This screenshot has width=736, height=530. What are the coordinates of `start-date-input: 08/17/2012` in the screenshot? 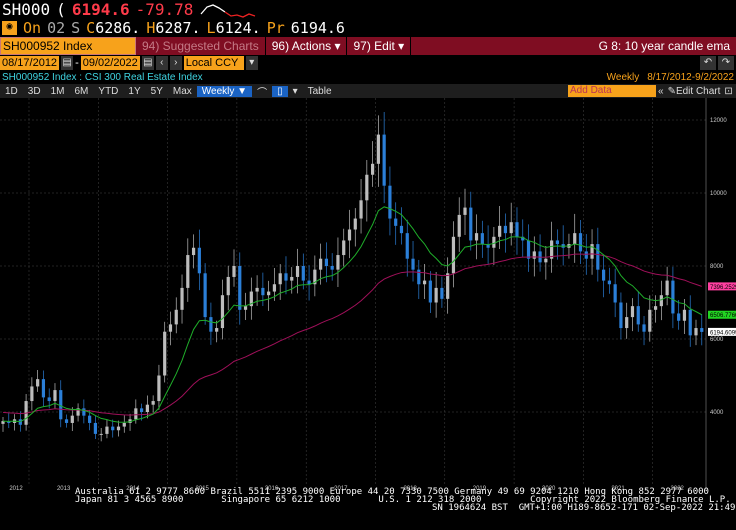 It's located at (30, 63).